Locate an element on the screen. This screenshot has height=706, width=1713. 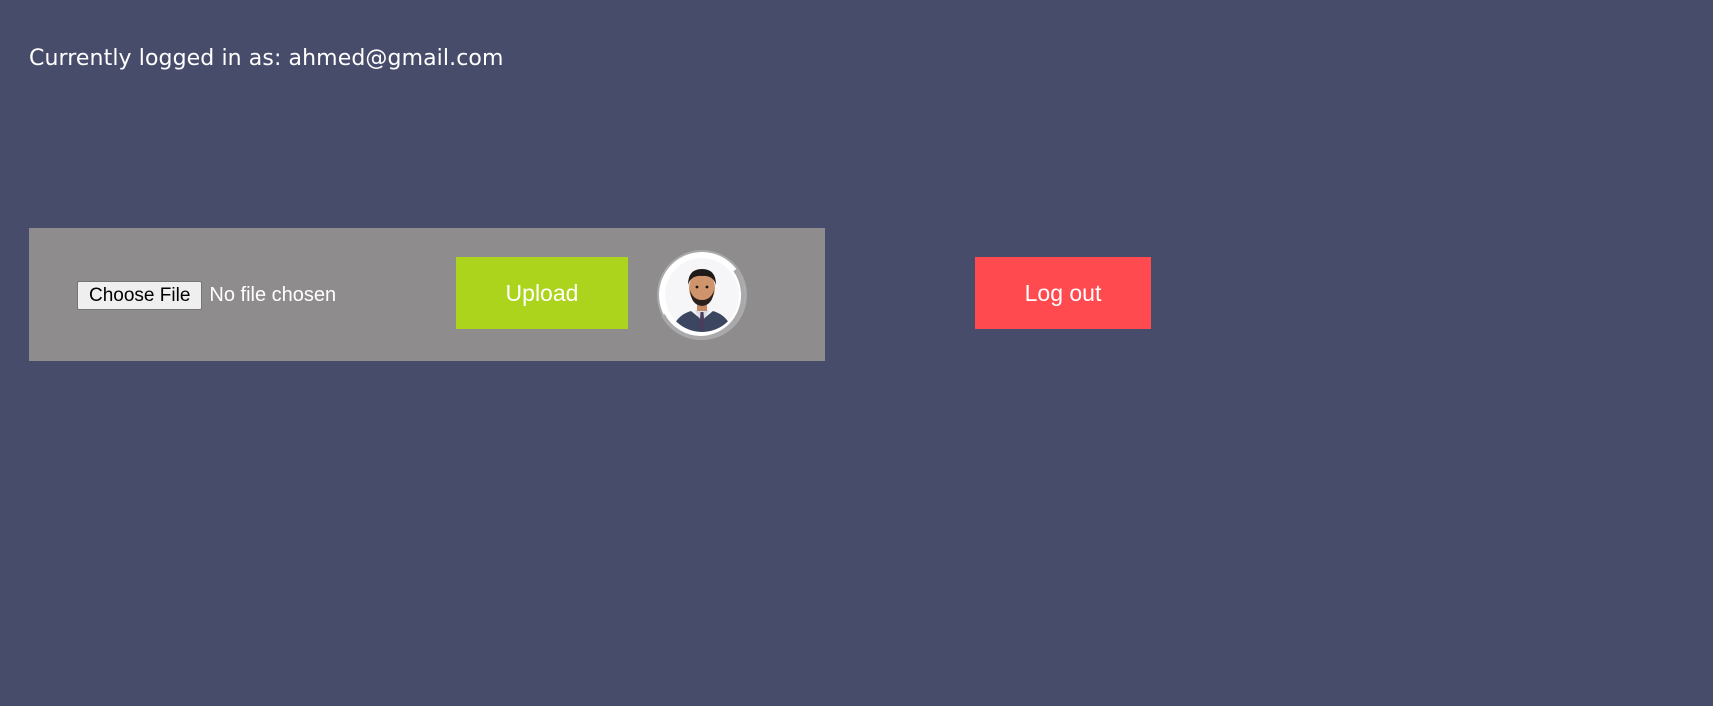
login-status-text: Currently logged in as: ahmed@gmail.com is located at coordinates (266, 58).